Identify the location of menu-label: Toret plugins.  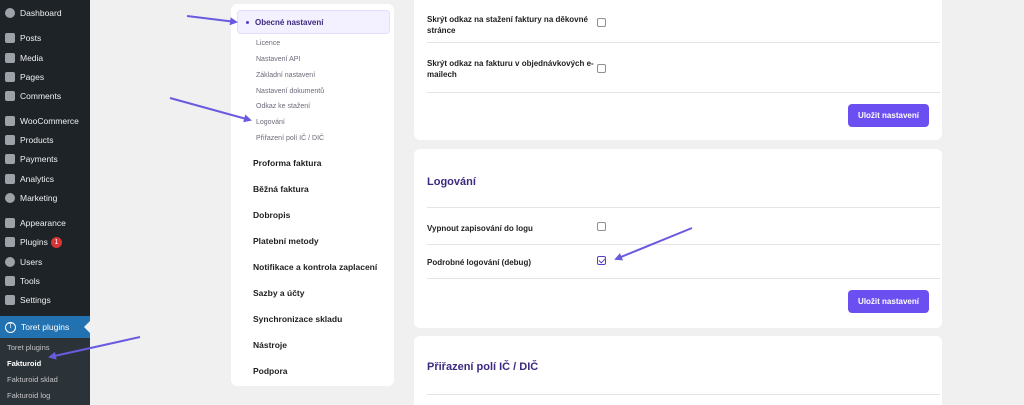
(45, 327).